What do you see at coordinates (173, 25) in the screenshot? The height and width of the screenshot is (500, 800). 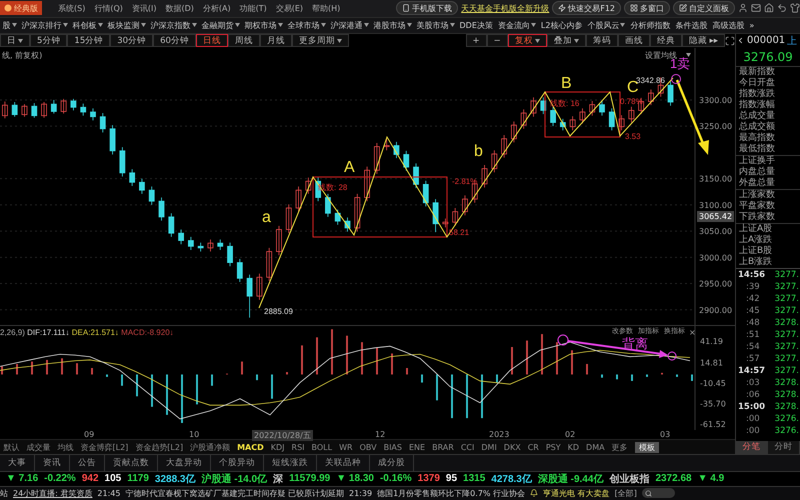 I see `nav-item: 沪深京指数` at bounding box center [173, 25].